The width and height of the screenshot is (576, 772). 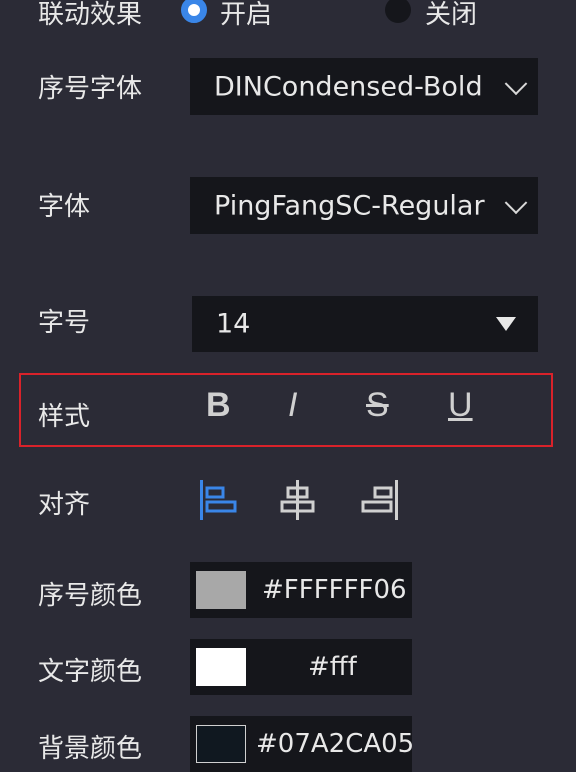 What do you see at coordinates (218, 405) in the screenshot?
I see `bold-button: B` at bounding box center [218, 405].